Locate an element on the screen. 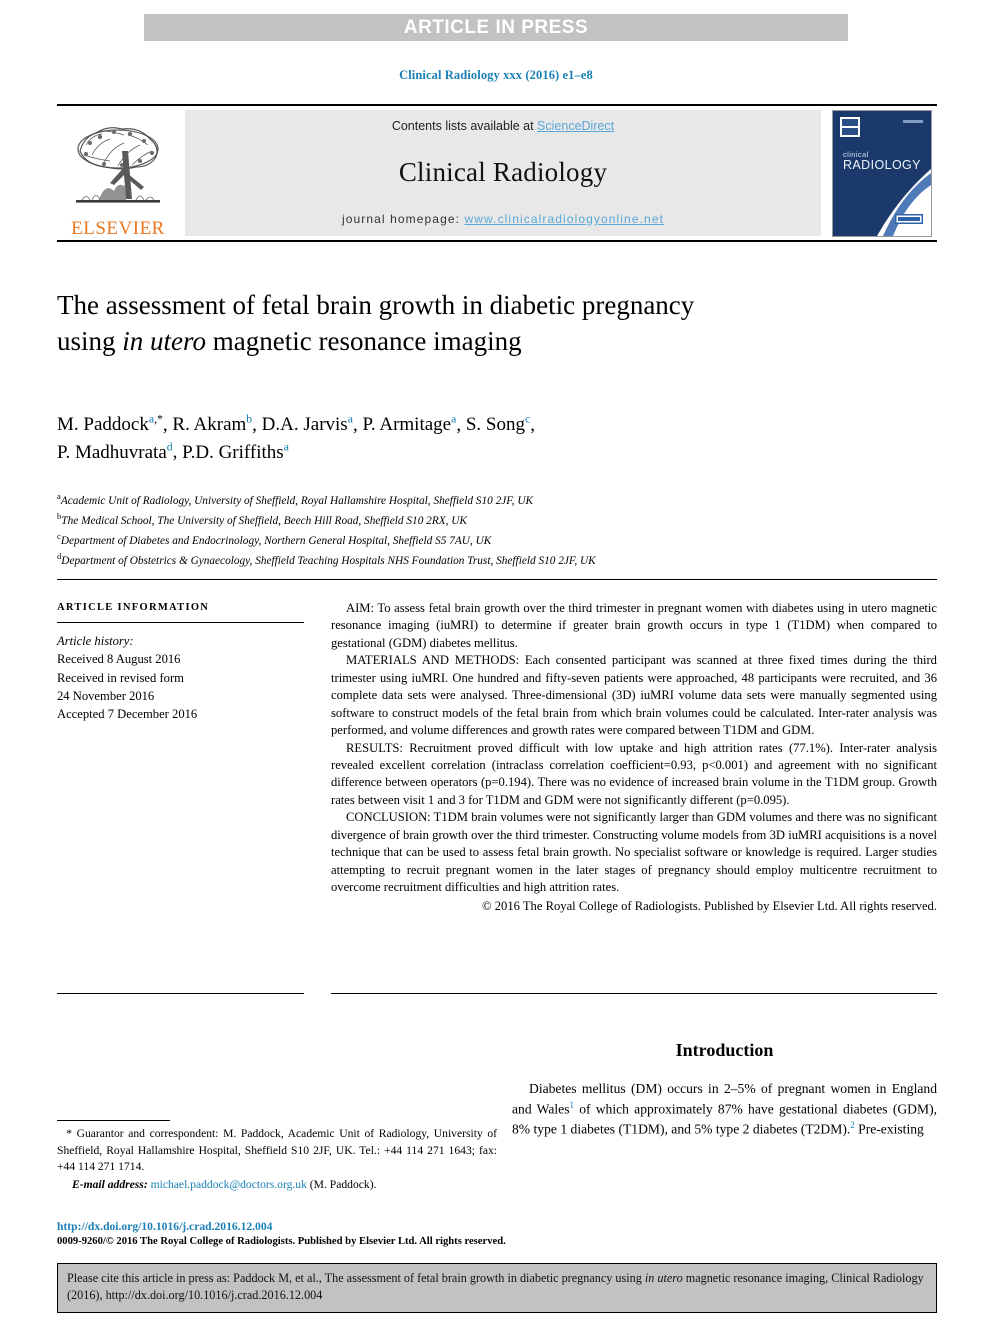  email-address-link: michael.paddock@doctors.org.uk is located at coordinates (229, 1184).